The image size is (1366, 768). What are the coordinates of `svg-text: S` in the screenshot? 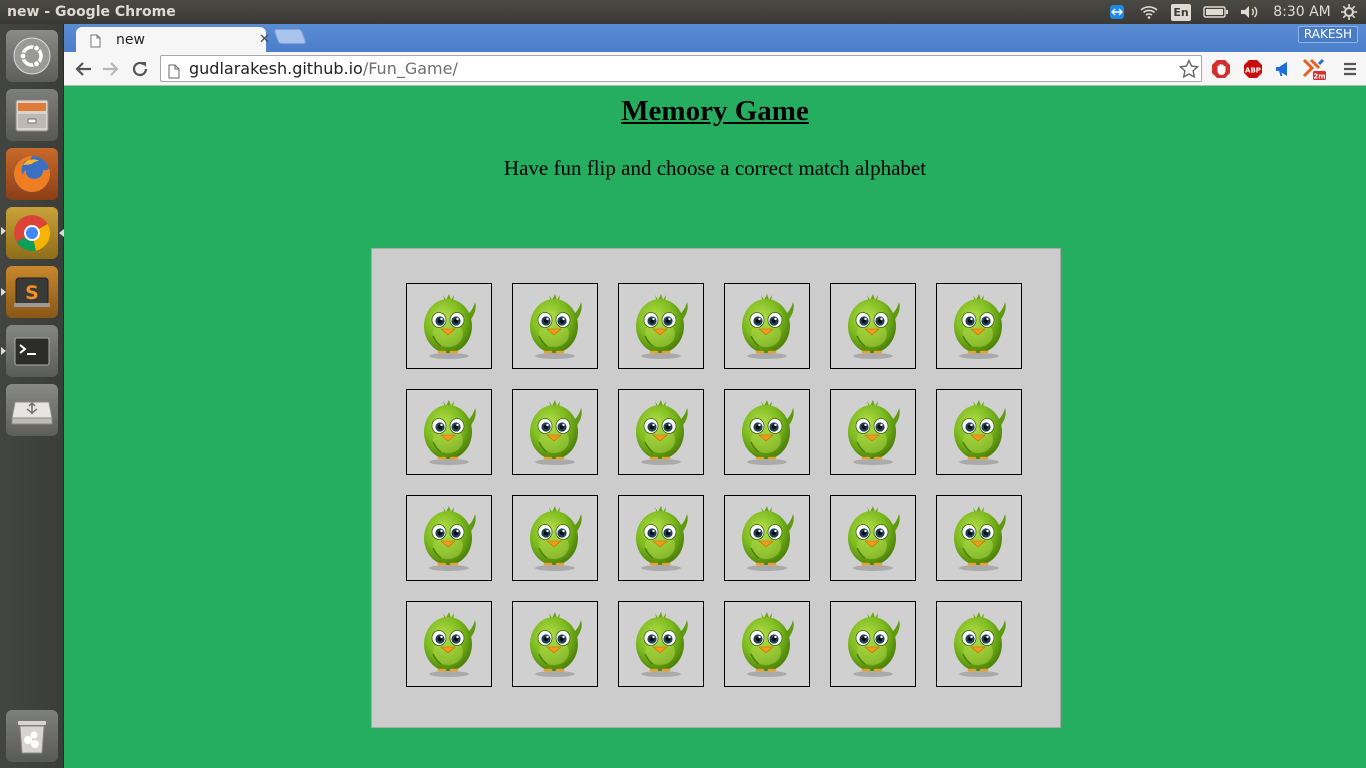 It's located at (32, 293).